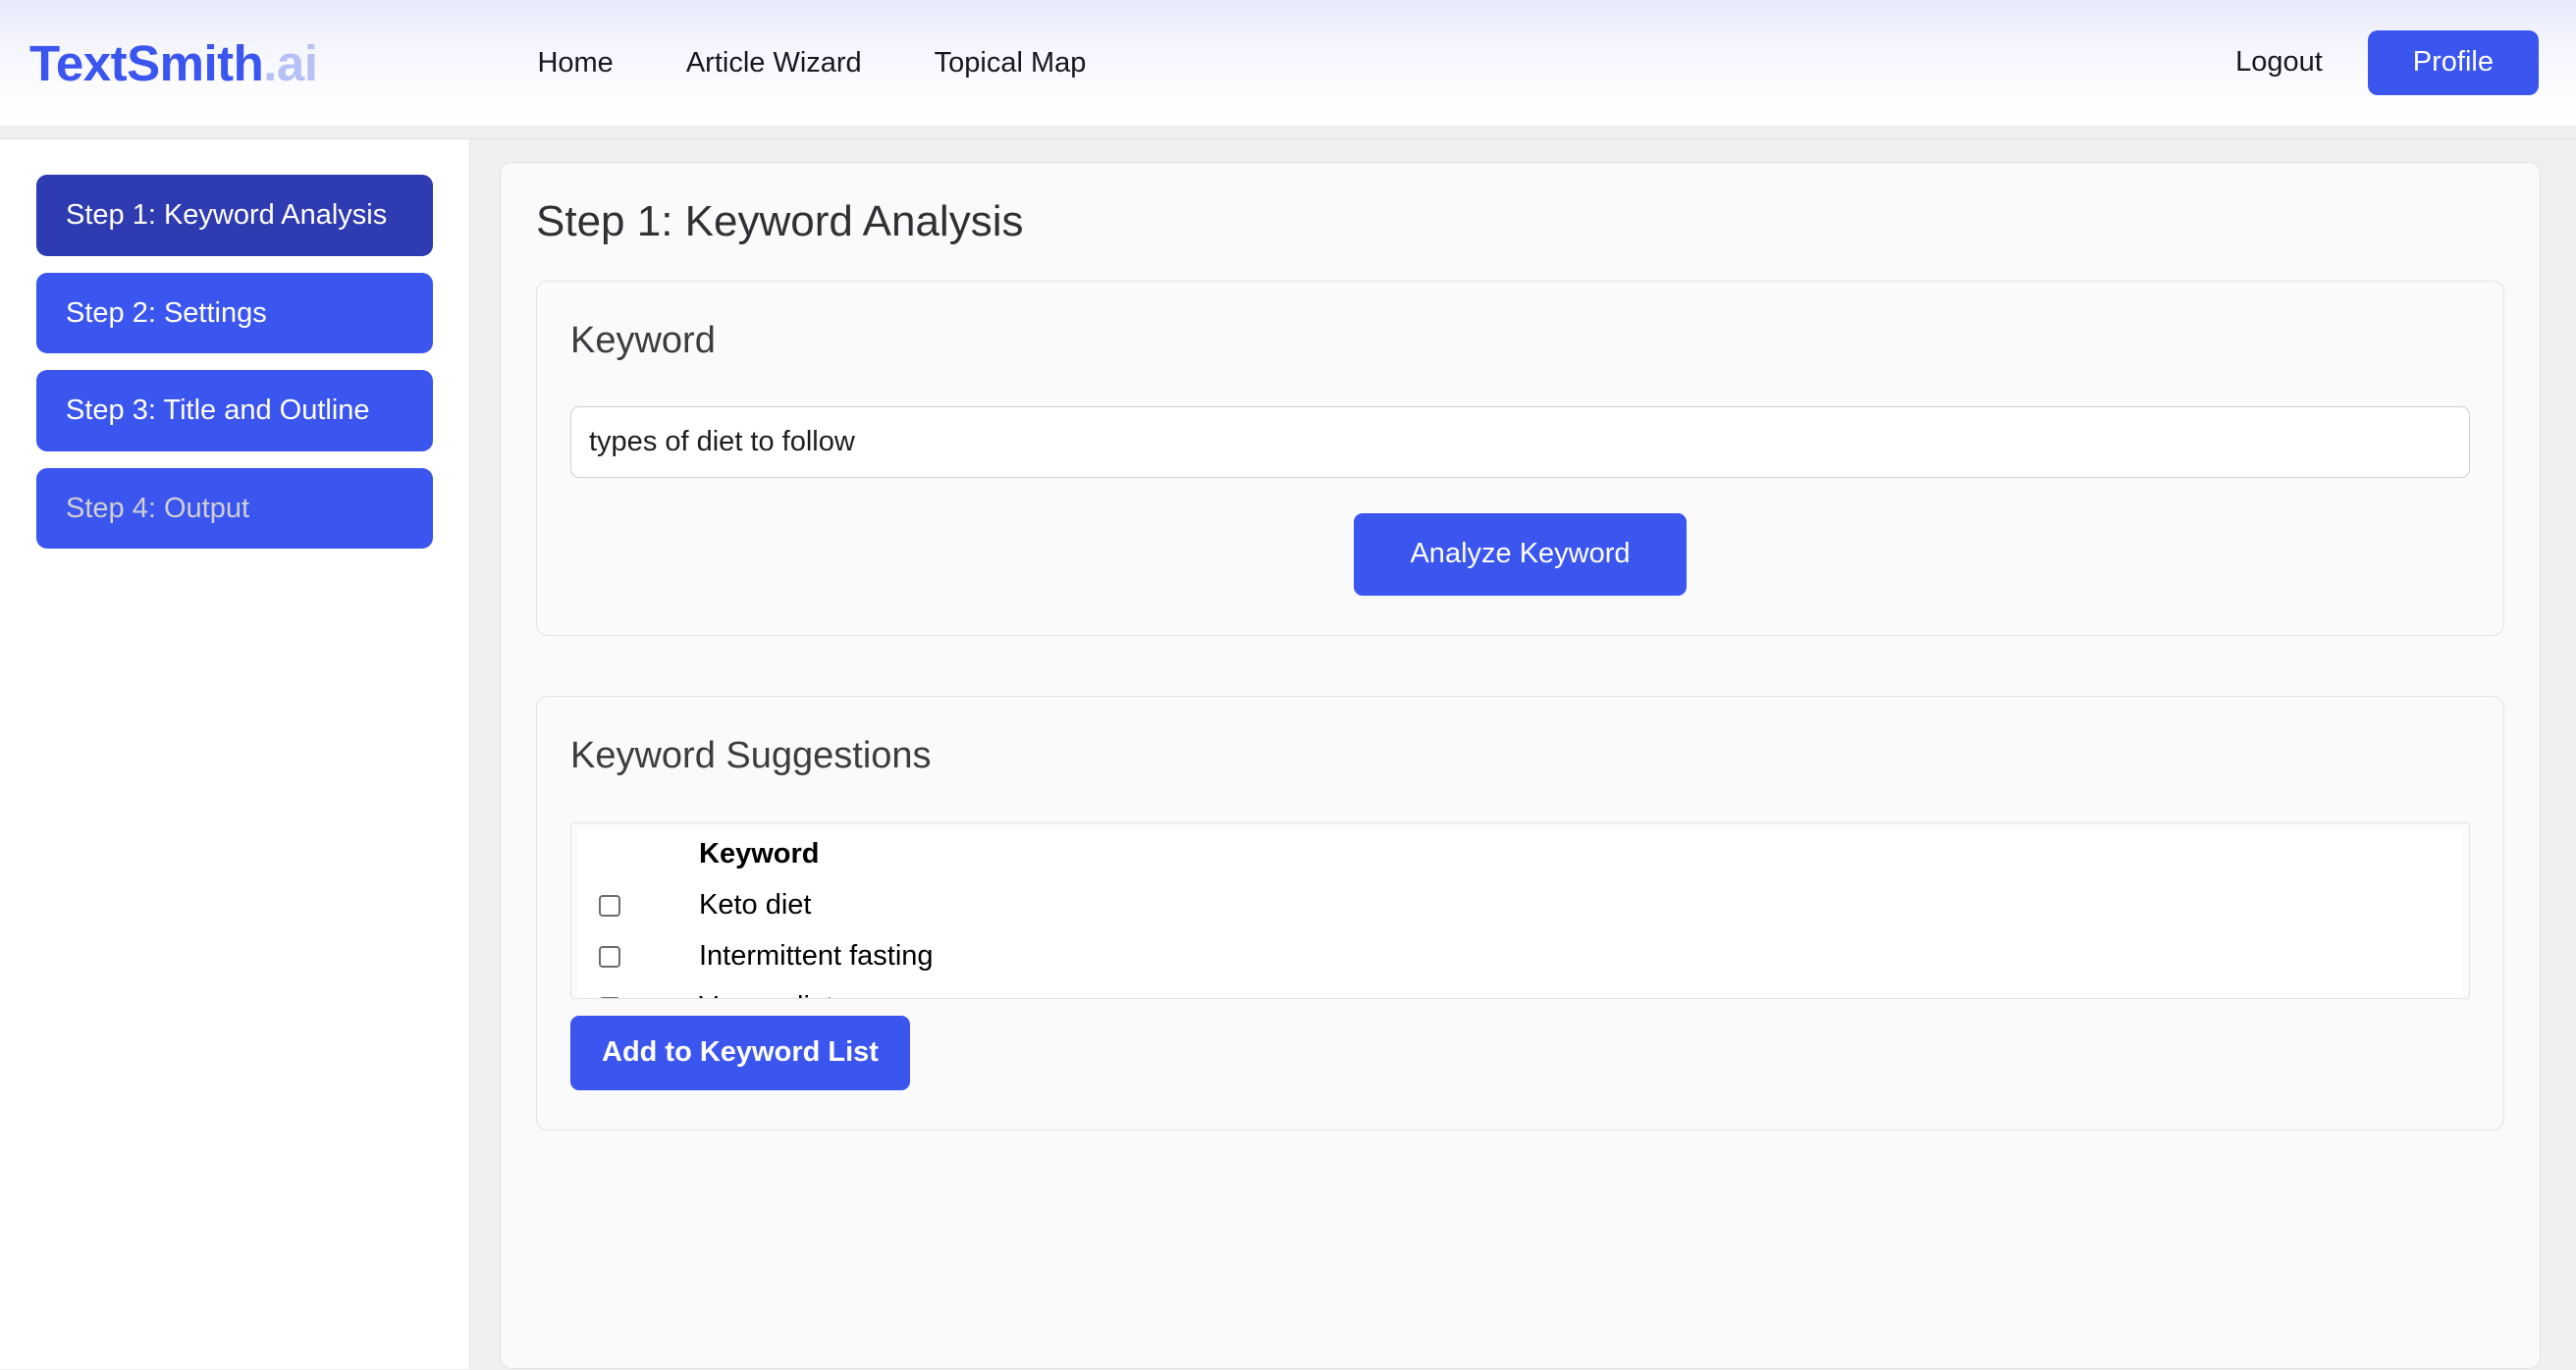  I want to click on page-title: Step 1: Keyword Analysis, so click(780, 221).